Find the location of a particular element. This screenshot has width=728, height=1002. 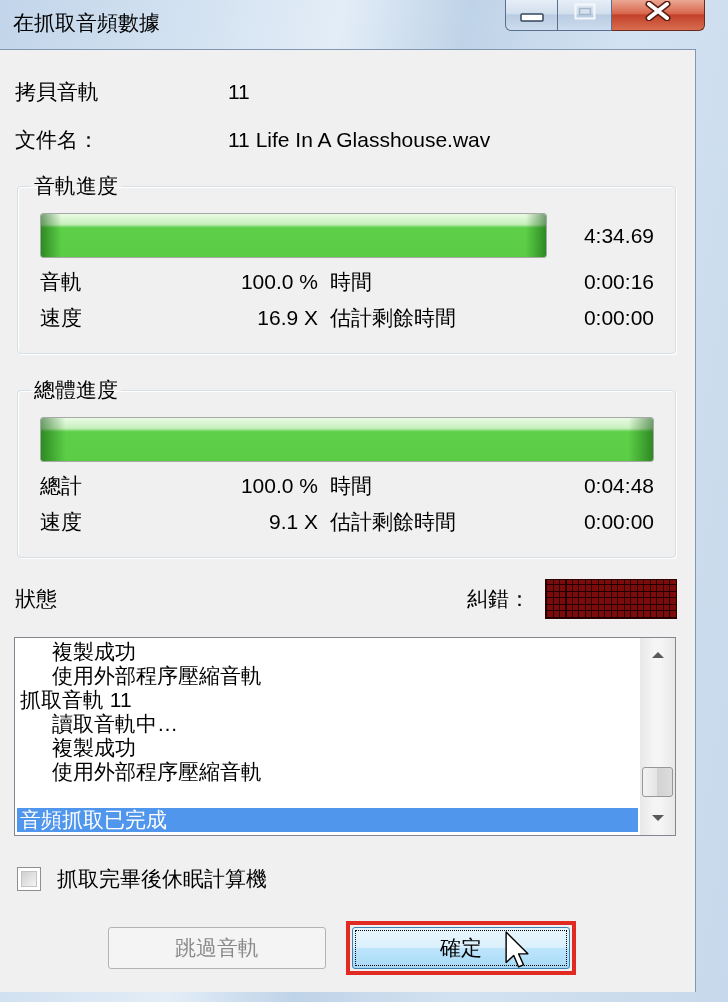

info-label: 拷貝音軌 is located at coordinates (57, 92).